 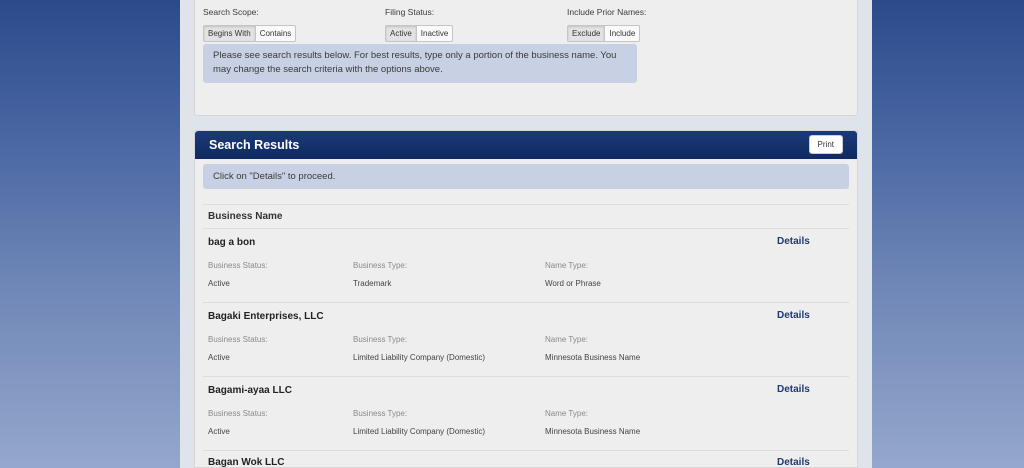 What do you see at coordinates (250, 24) in the screenshot?
I see `search-scope-group: Search Scope: Begins With Contains` at bounding box center [250, 24].